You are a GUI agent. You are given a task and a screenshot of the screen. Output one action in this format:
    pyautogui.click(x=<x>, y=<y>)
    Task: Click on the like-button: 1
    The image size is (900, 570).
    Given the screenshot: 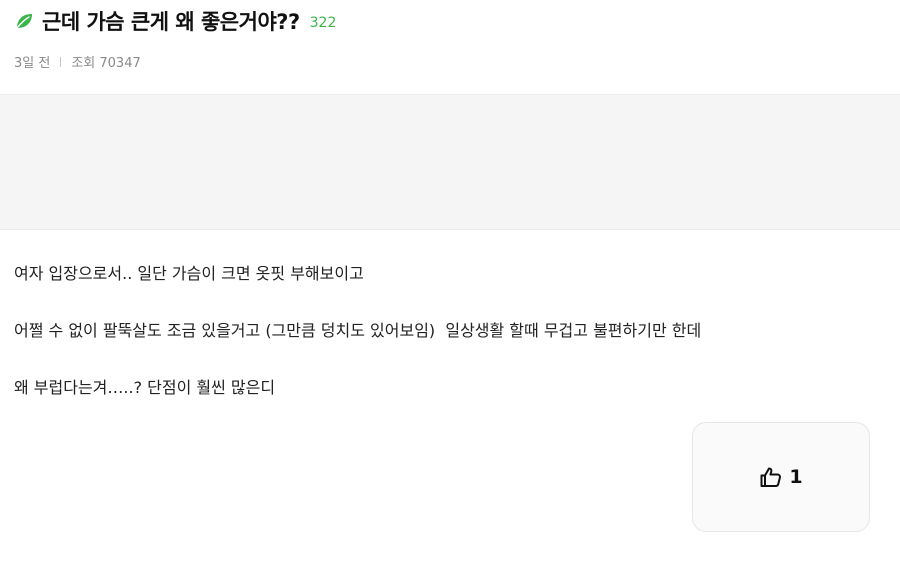 What is the action you would take?
    pyautogui.click(x=781, y=477)
    